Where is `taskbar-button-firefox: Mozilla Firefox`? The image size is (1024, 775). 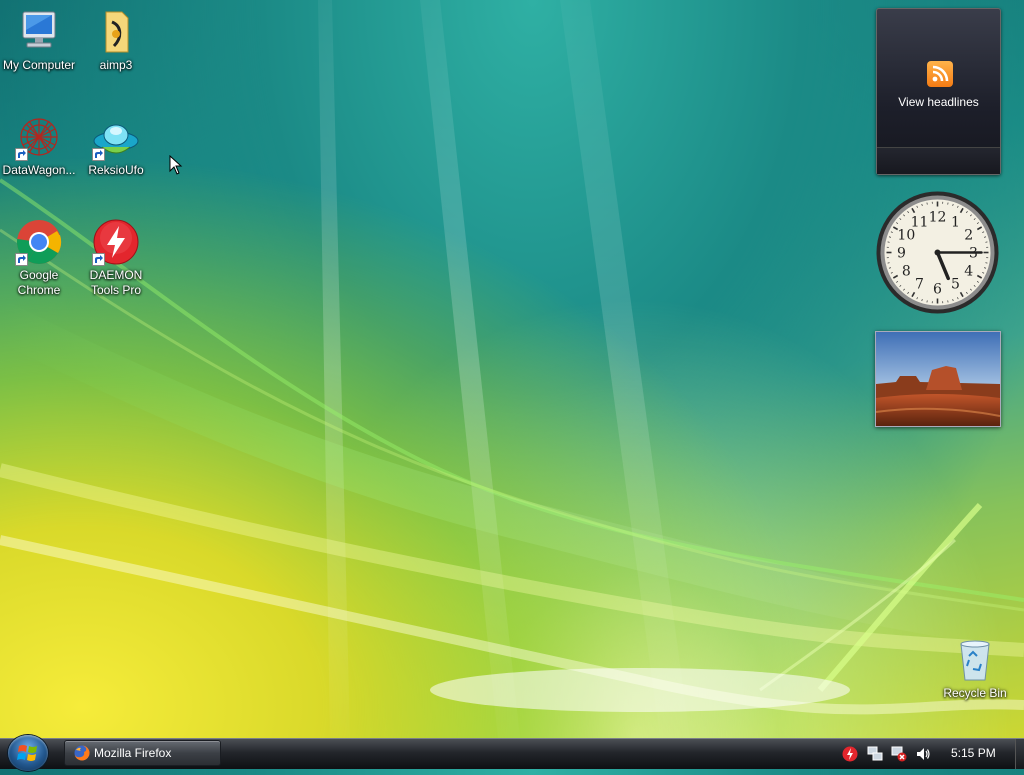 taskbar-button-firefox: Mozilla Firefox is located at coordinates (142, 753).